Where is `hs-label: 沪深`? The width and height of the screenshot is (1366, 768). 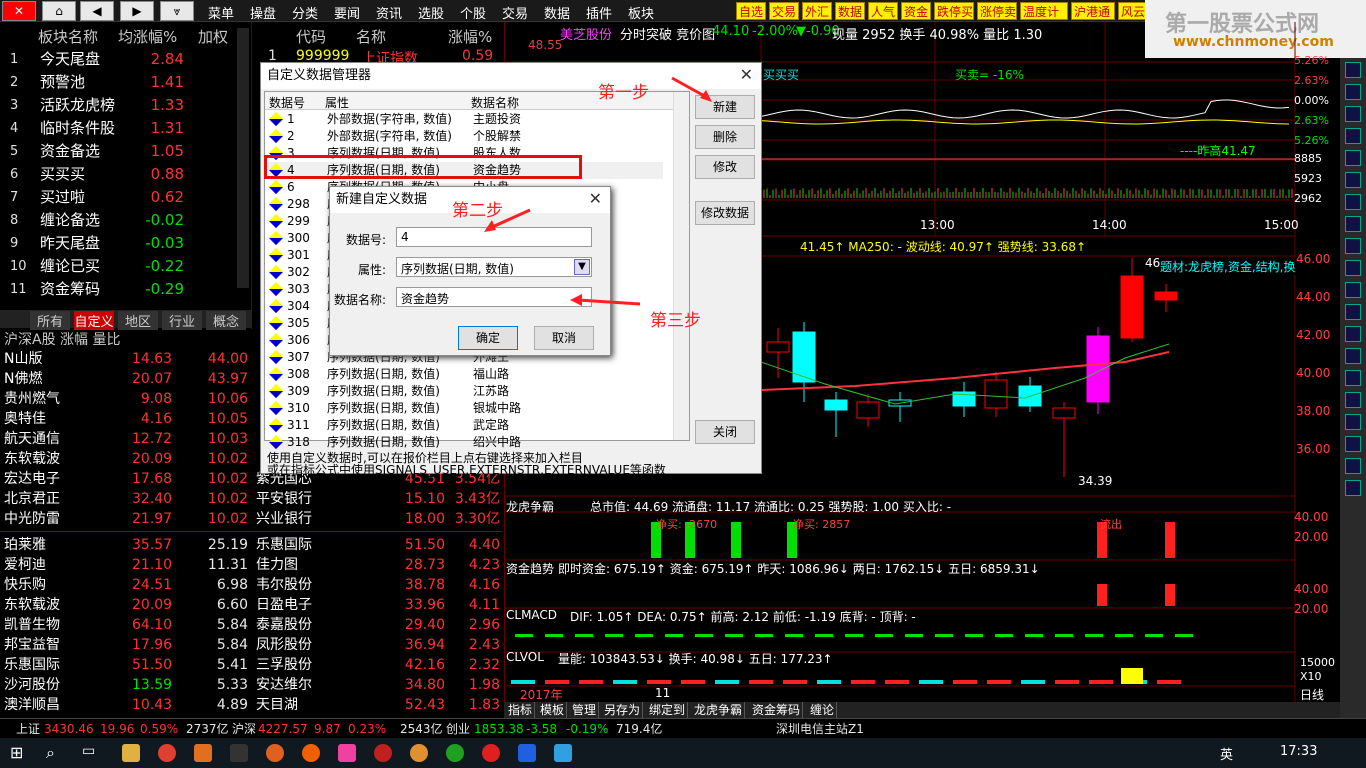 hs-label: 沪深 is located at coordinates (244, 729).